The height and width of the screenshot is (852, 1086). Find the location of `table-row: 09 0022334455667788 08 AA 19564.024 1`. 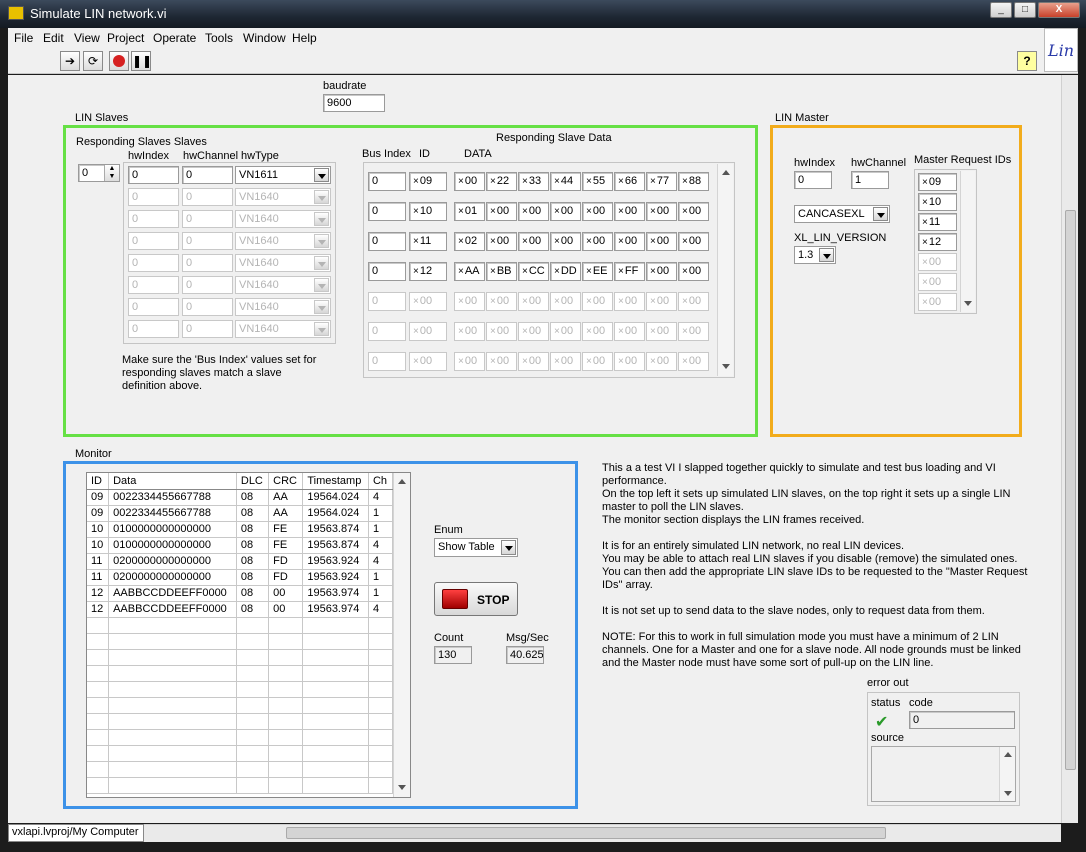

table-row: 09 0022334455667788 08 AA 19564.024 1 is located at coordinates (240, 513).